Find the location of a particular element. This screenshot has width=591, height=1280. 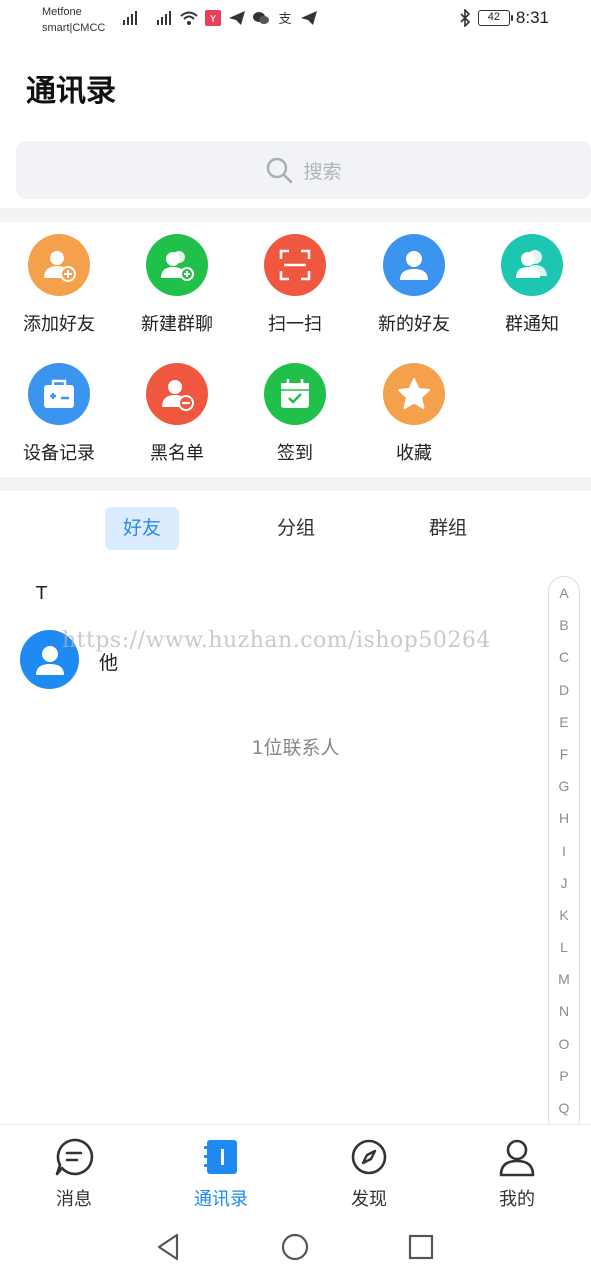

nav-label: 我的 is located at coordinates (517, 1199).